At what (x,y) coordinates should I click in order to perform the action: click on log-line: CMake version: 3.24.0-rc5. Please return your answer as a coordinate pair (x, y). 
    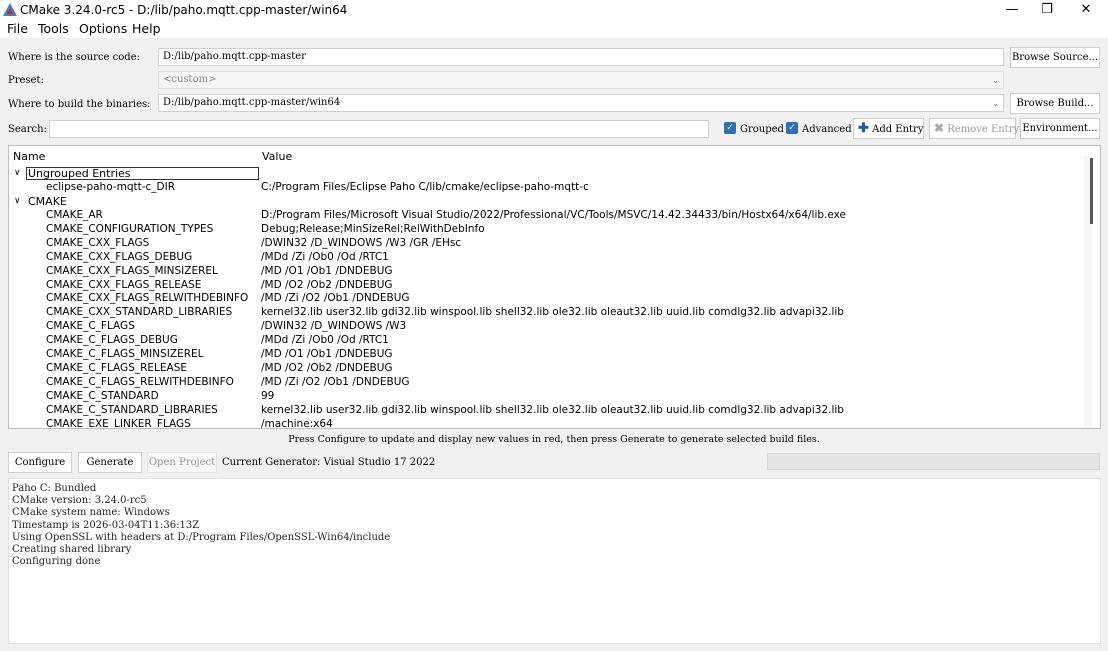
    Looking at the image, I should click on (79, 501).